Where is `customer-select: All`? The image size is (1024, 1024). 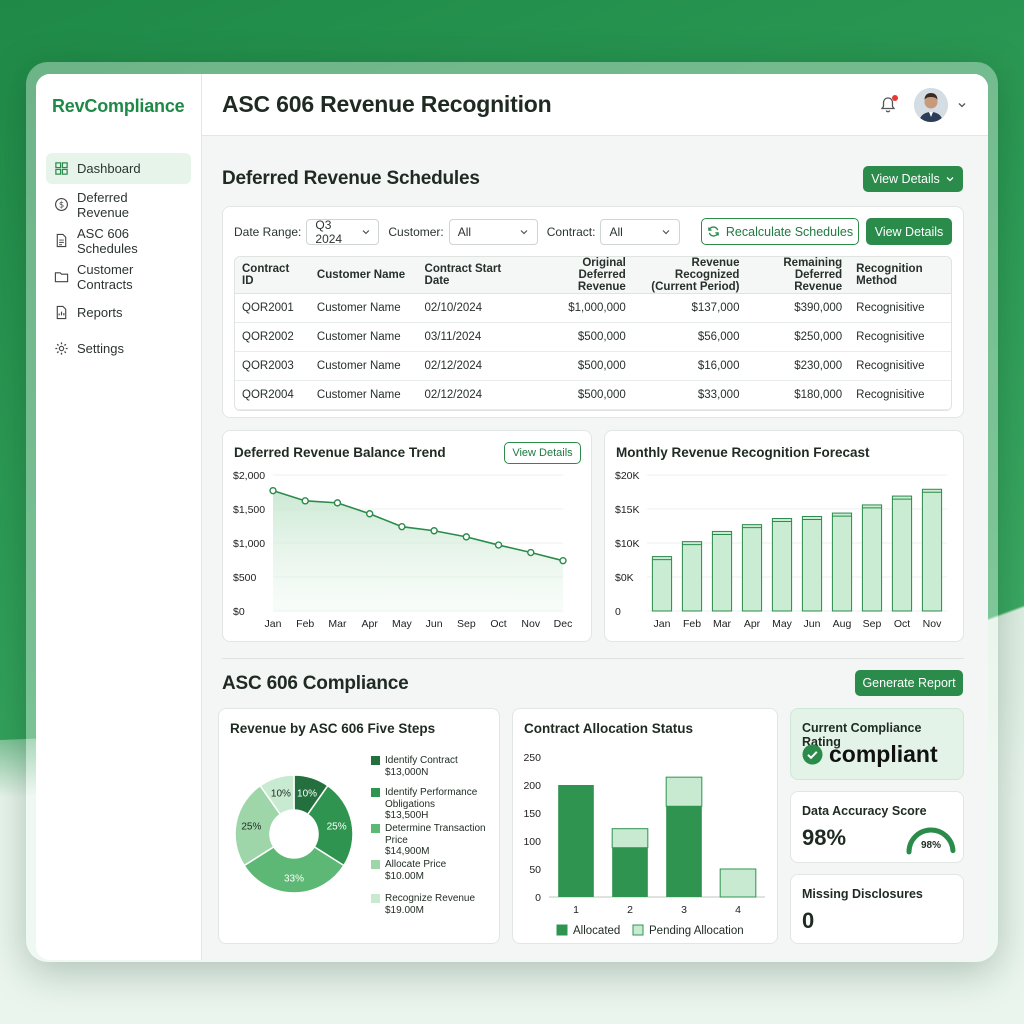
customer-select: All is located at coordinates (493, 232).